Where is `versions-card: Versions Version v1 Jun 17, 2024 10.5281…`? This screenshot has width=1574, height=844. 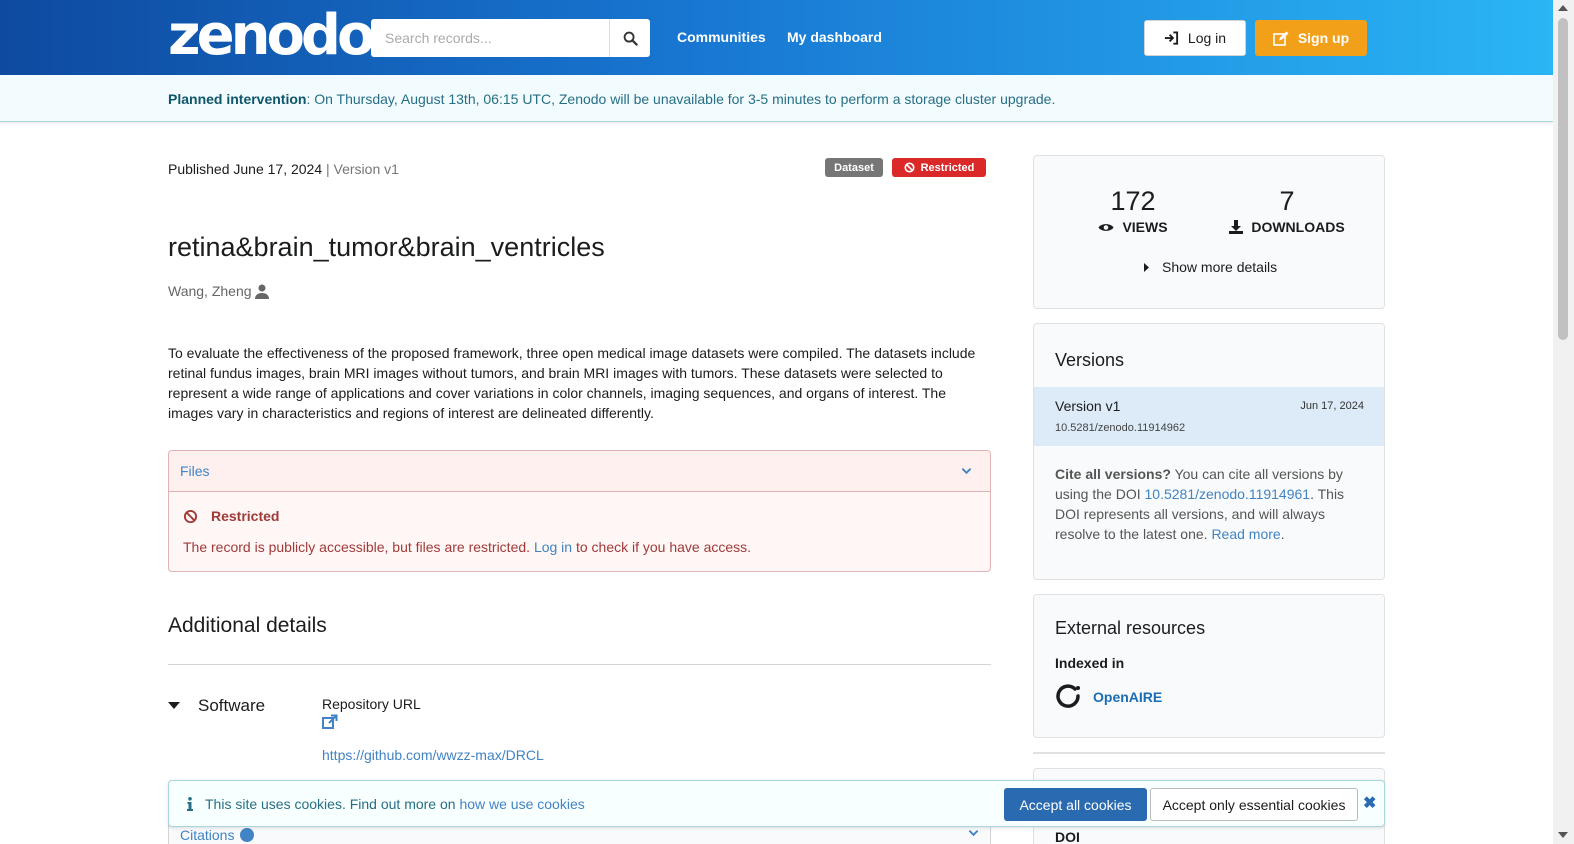
versions-card: Versions Version v1 Jun 17, 2024 10.5281… is located at coordinates (1209, 451).